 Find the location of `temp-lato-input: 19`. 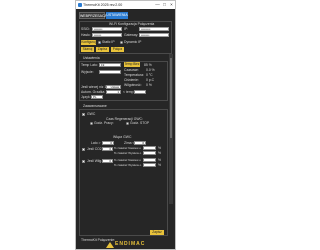

temp-lato-input: 19 is located at coordinates (110, 65).